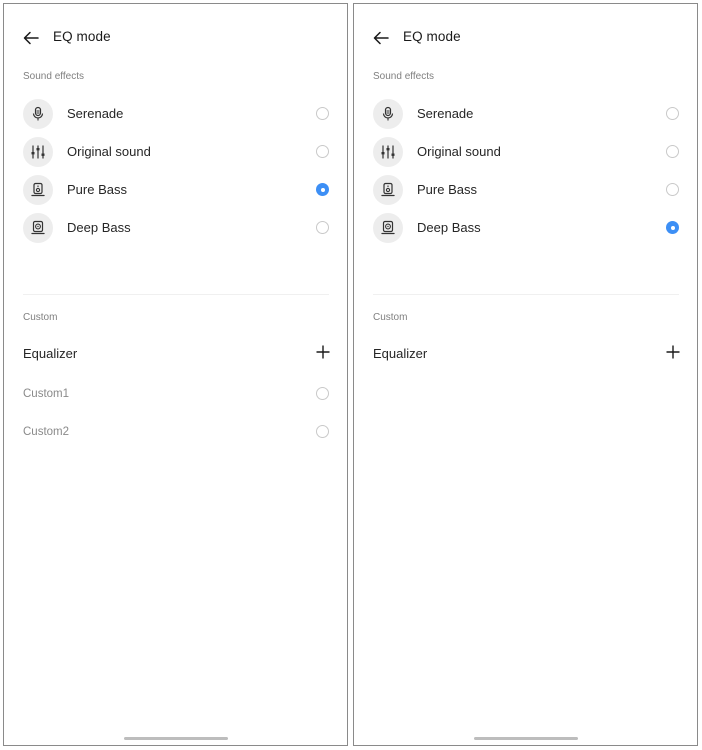 This screenshot has width=702, height=750. I want to click on custom-preset-row: Custom2, so click(175, 433).